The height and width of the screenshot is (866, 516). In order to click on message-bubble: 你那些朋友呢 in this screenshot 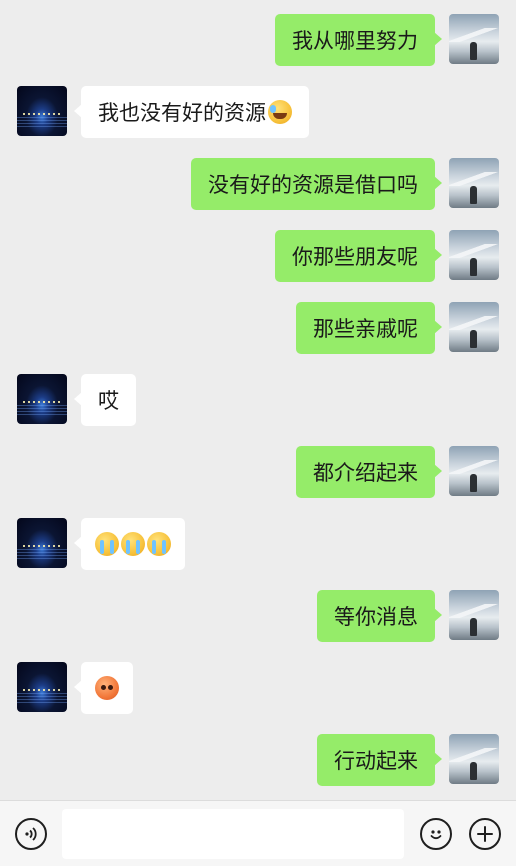, I will do `click(358, 256)`.